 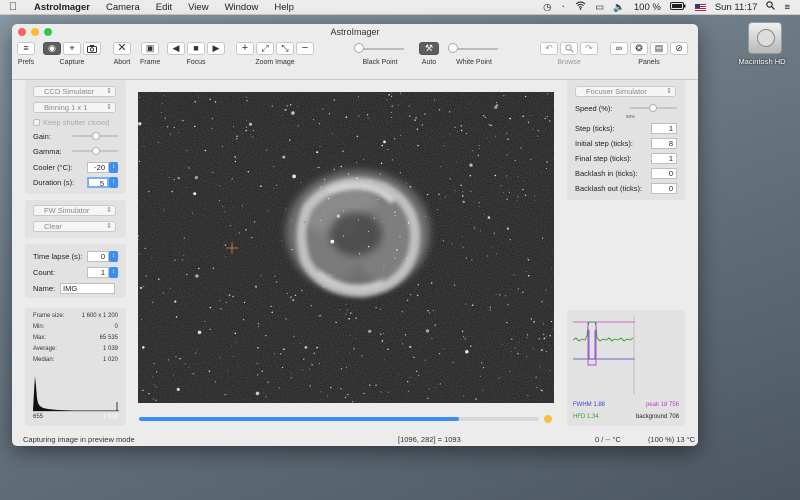 I want to click on gain-slider, so click(x=94, y=136).